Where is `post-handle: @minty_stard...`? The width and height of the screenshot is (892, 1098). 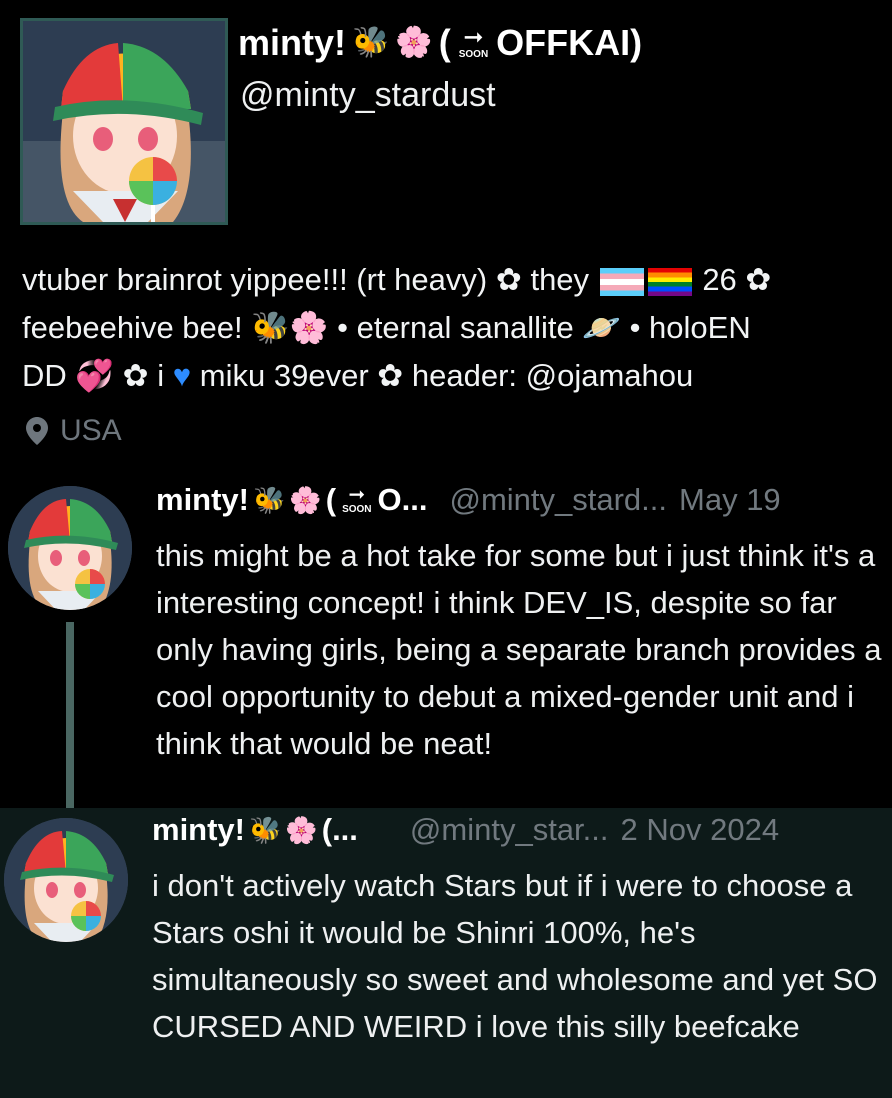
post-handle: @minty_stard... is located at coordinates (558, 500).